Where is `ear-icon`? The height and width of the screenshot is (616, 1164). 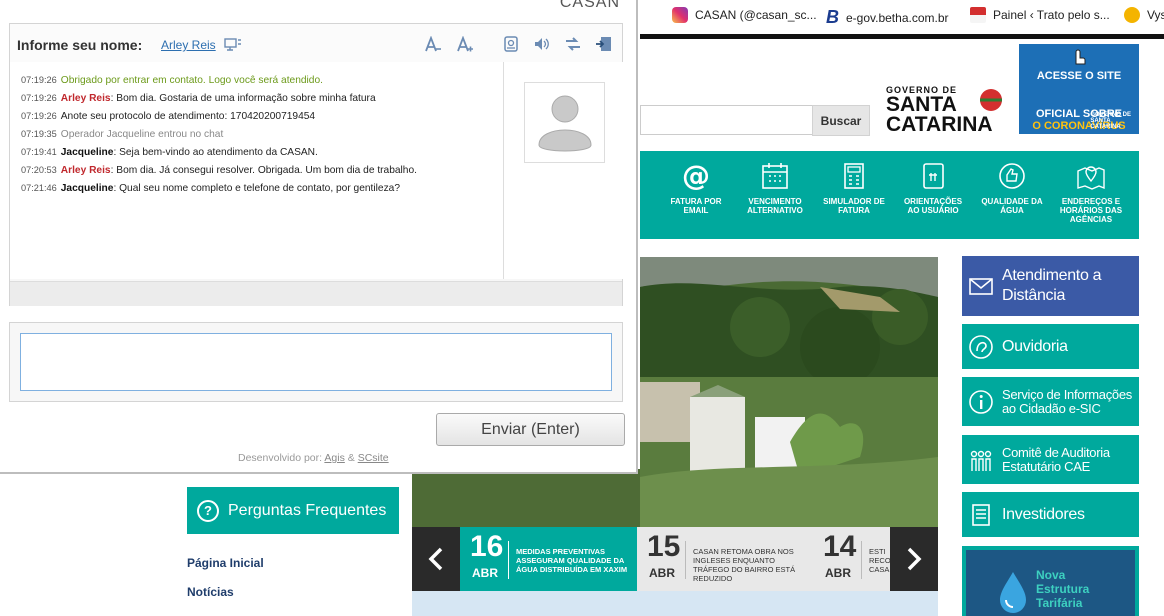
ear-icon is located at coordinates (981, 346).